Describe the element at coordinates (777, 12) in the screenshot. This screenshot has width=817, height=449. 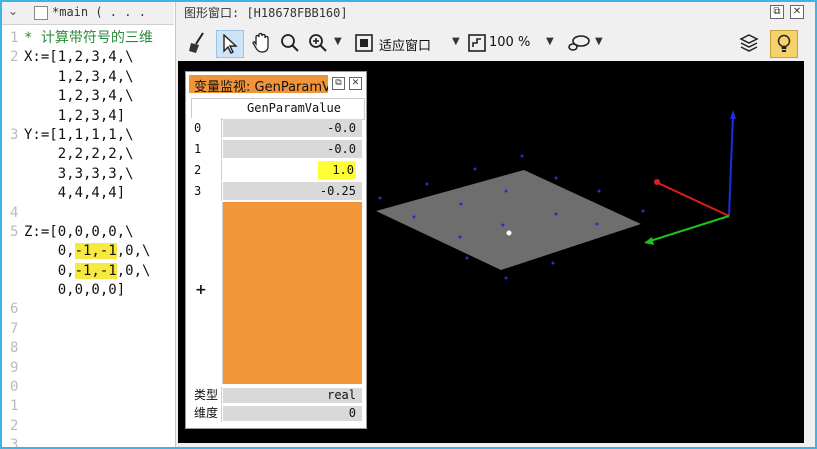
I see `restore-window-button: ⧉` at that location.